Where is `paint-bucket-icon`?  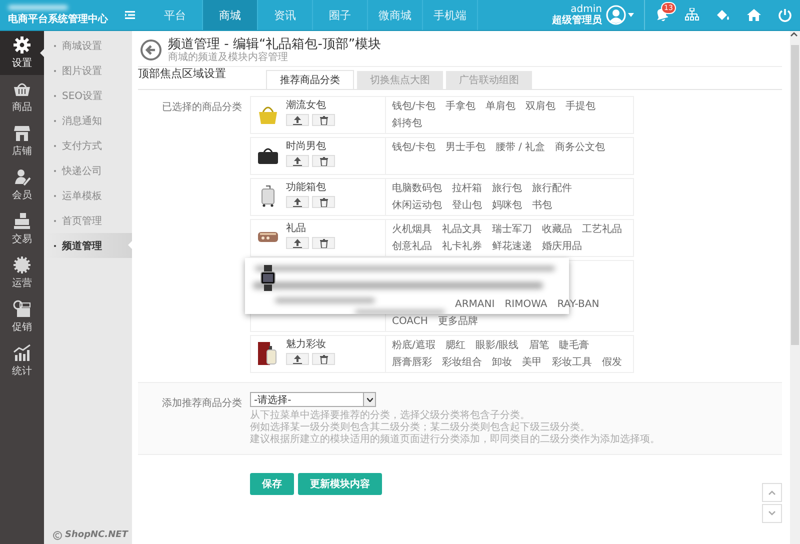
paint-bucket-icon is located at coordinates (723, 15).